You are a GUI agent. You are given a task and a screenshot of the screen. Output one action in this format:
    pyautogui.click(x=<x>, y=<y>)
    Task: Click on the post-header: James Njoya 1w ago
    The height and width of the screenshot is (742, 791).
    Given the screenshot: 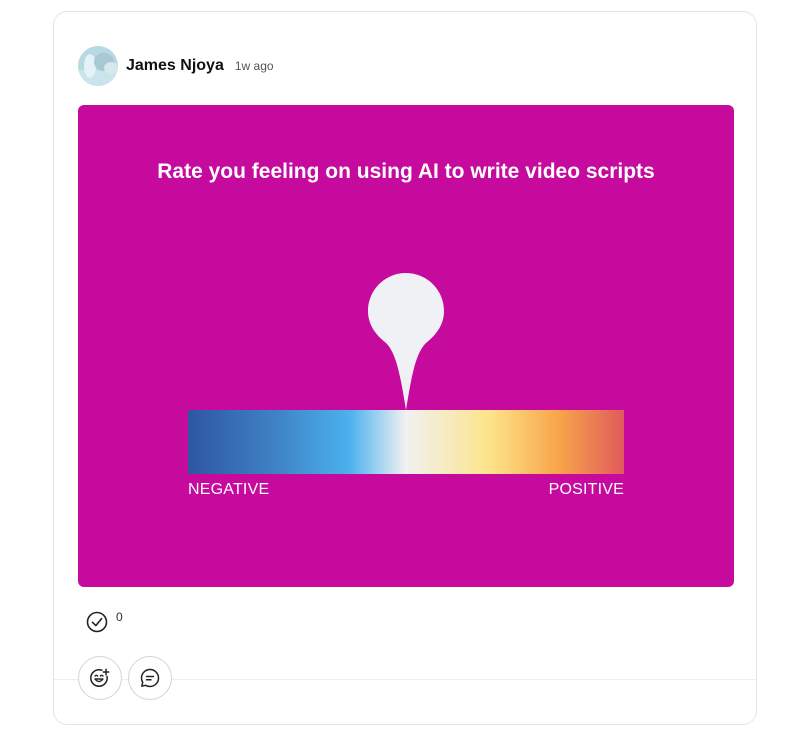 What is the action you would take?
    pyautogui.click(x=176, y=66)
    